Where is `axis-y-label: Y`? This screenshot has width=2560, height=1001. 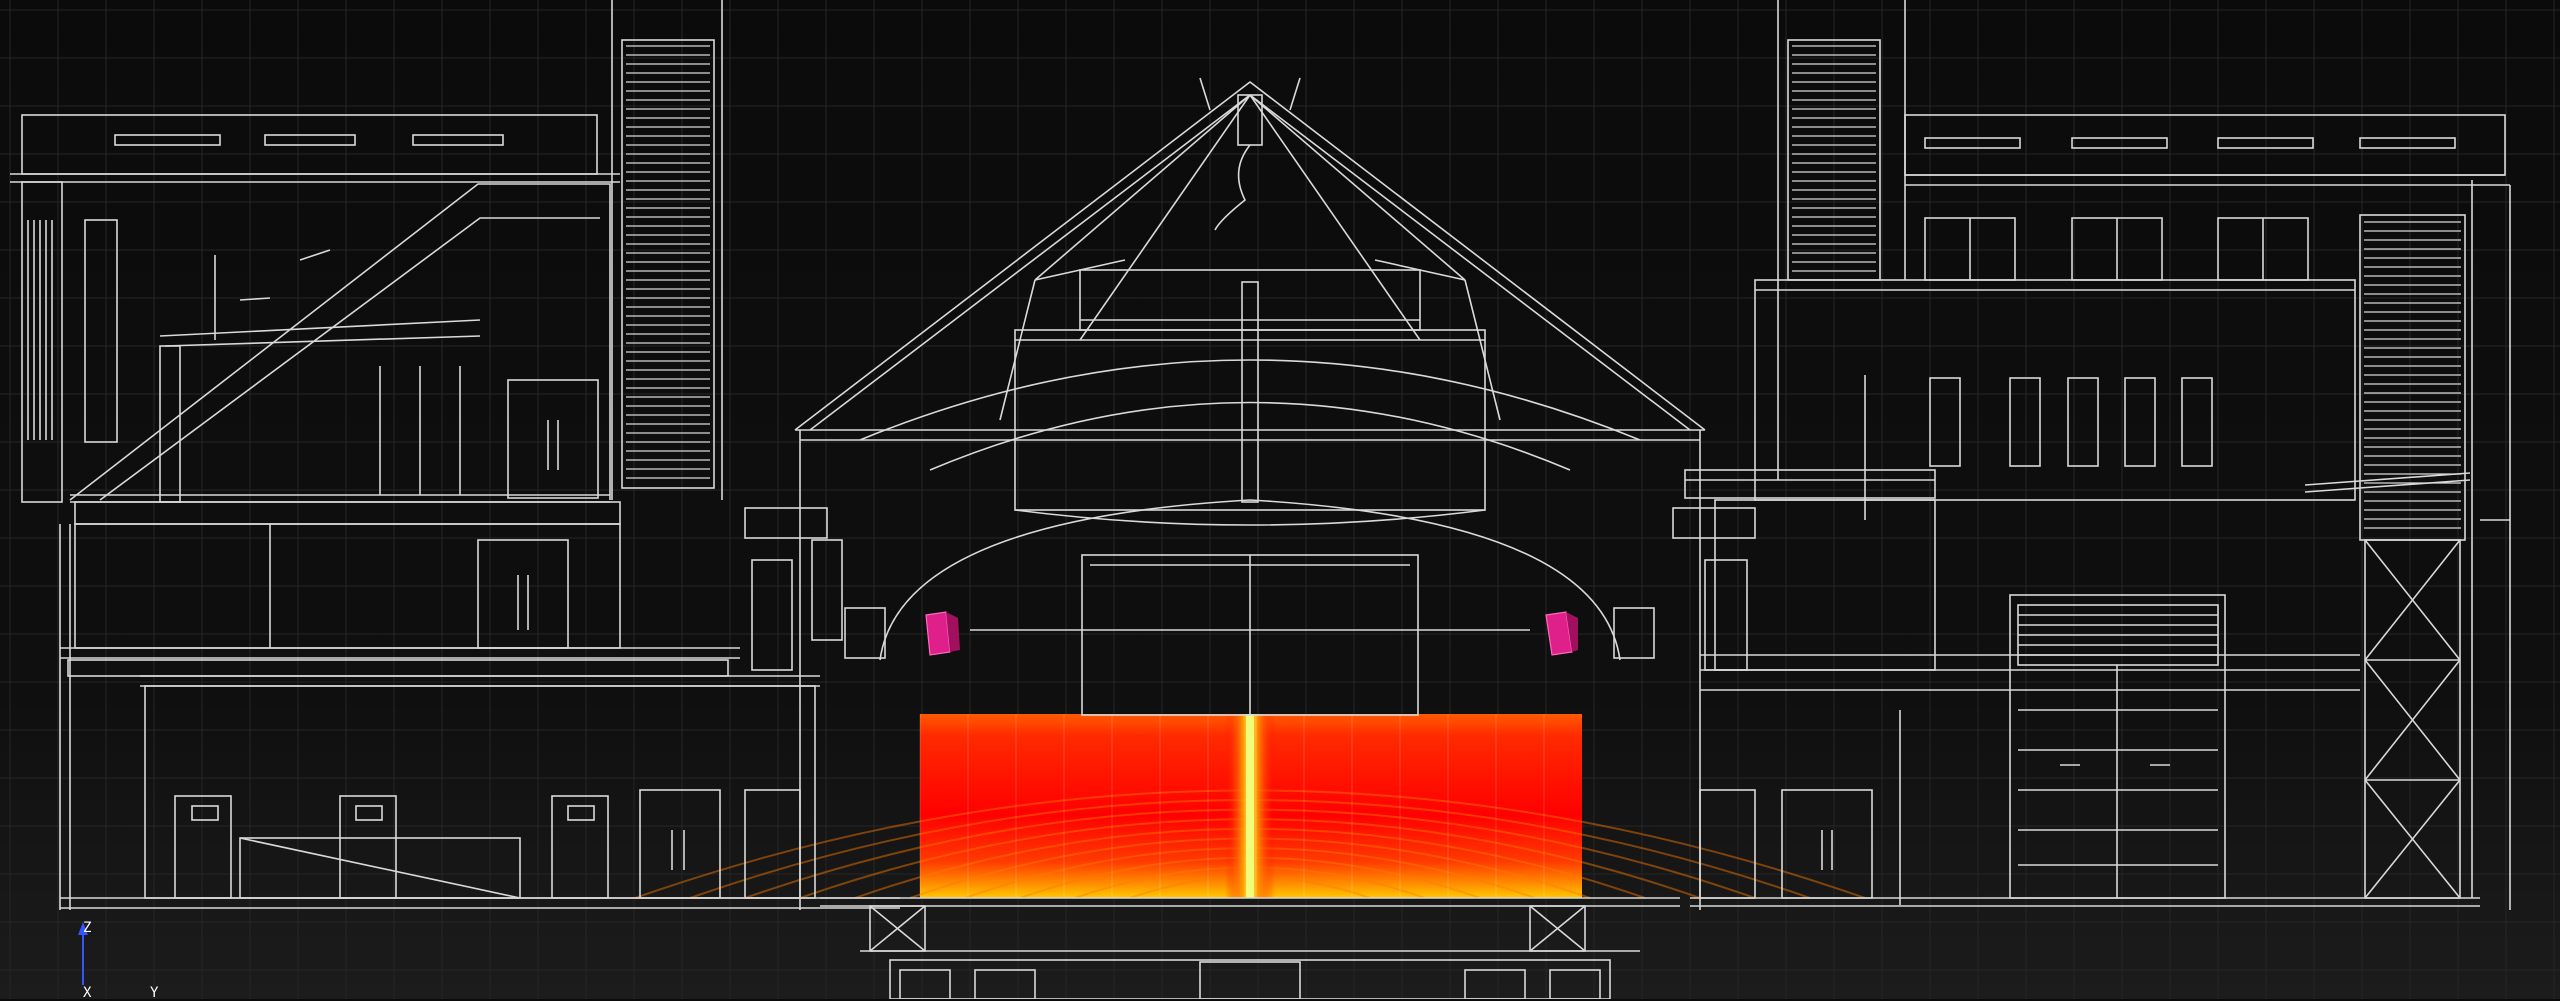 axis-y-label: Y is located at coordinates (154, 993).